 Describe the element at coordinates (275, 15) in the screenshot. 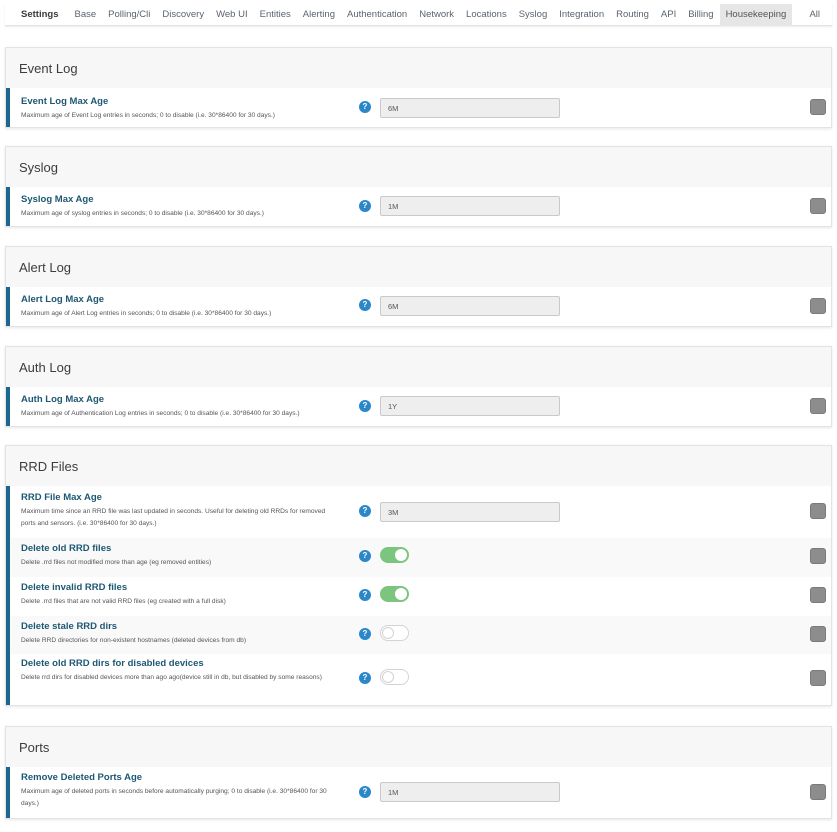

I see `nav-tab-entities: Entities` at that location.